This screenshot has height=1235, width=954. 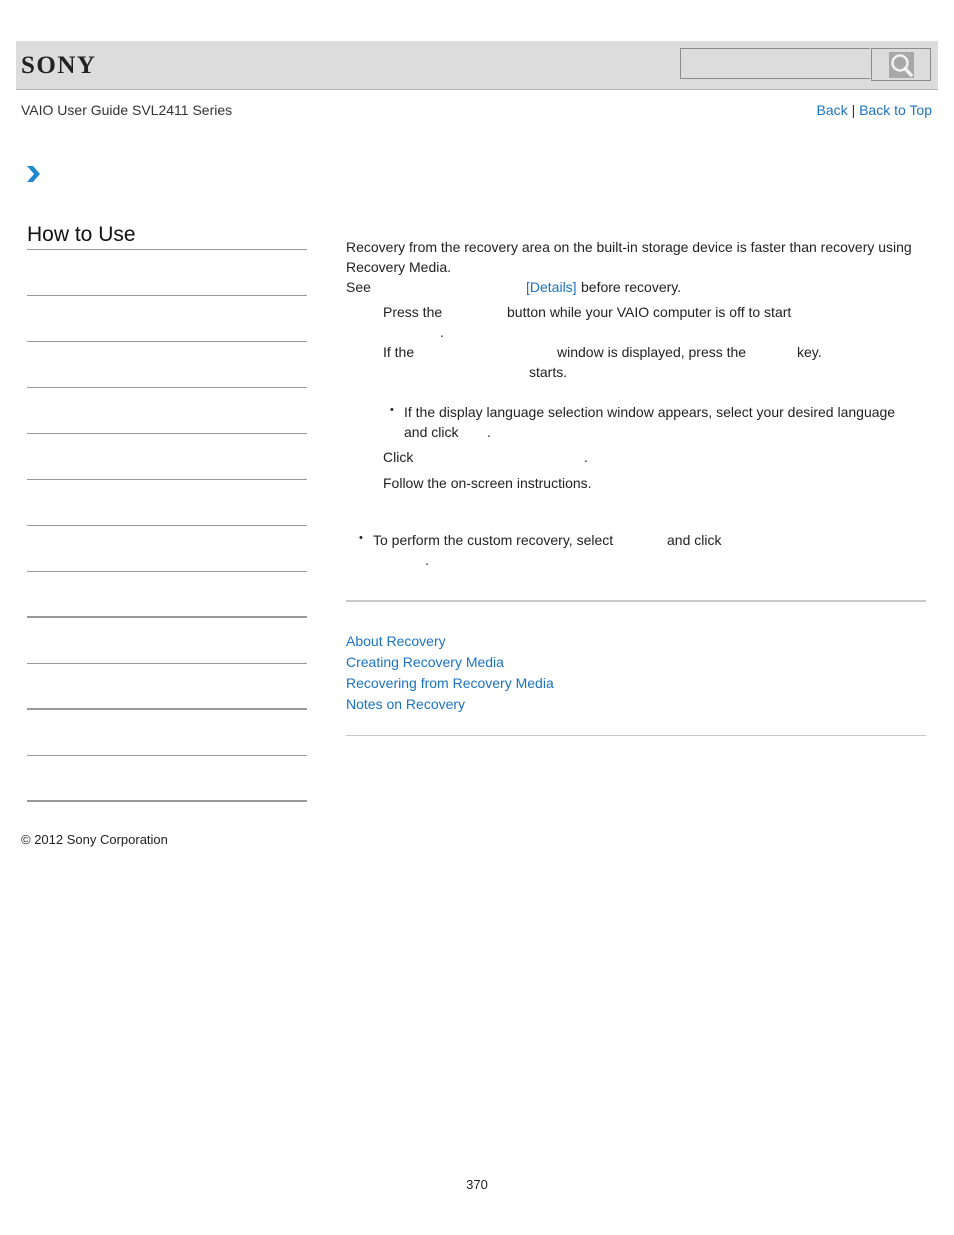 What do you see at coordinates (399, 352) in the screenshot?
I see `step2-text-a: If the` at bounding box center [399, 352].